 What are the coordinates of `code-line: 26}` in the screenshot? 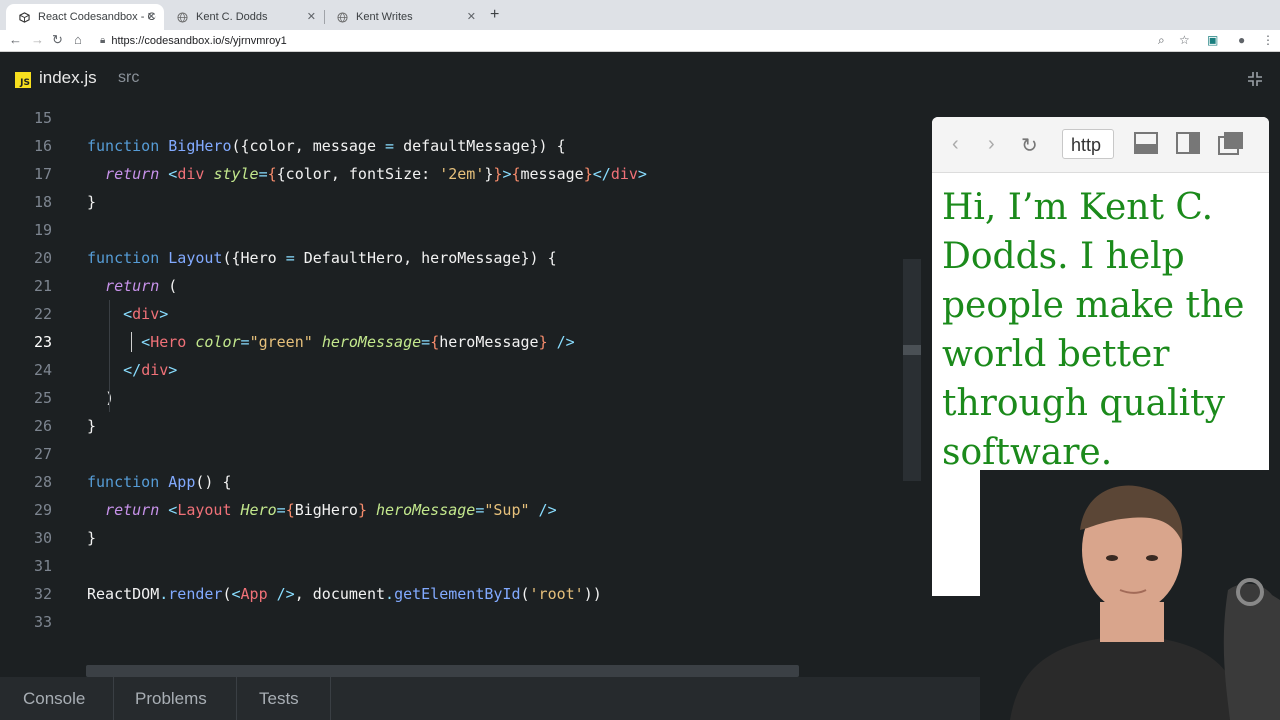 It's located at (455, 426).